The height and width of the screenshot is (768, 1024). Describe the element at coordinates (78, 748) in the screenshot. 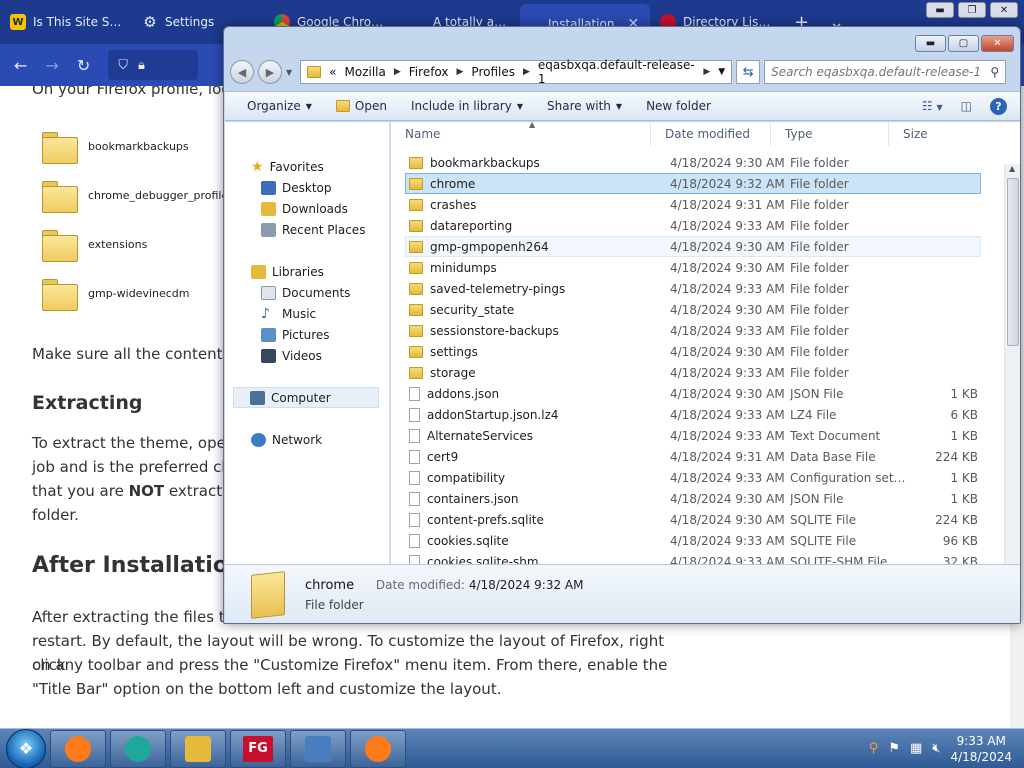

I see `taskbar-app-firefox` at that location.